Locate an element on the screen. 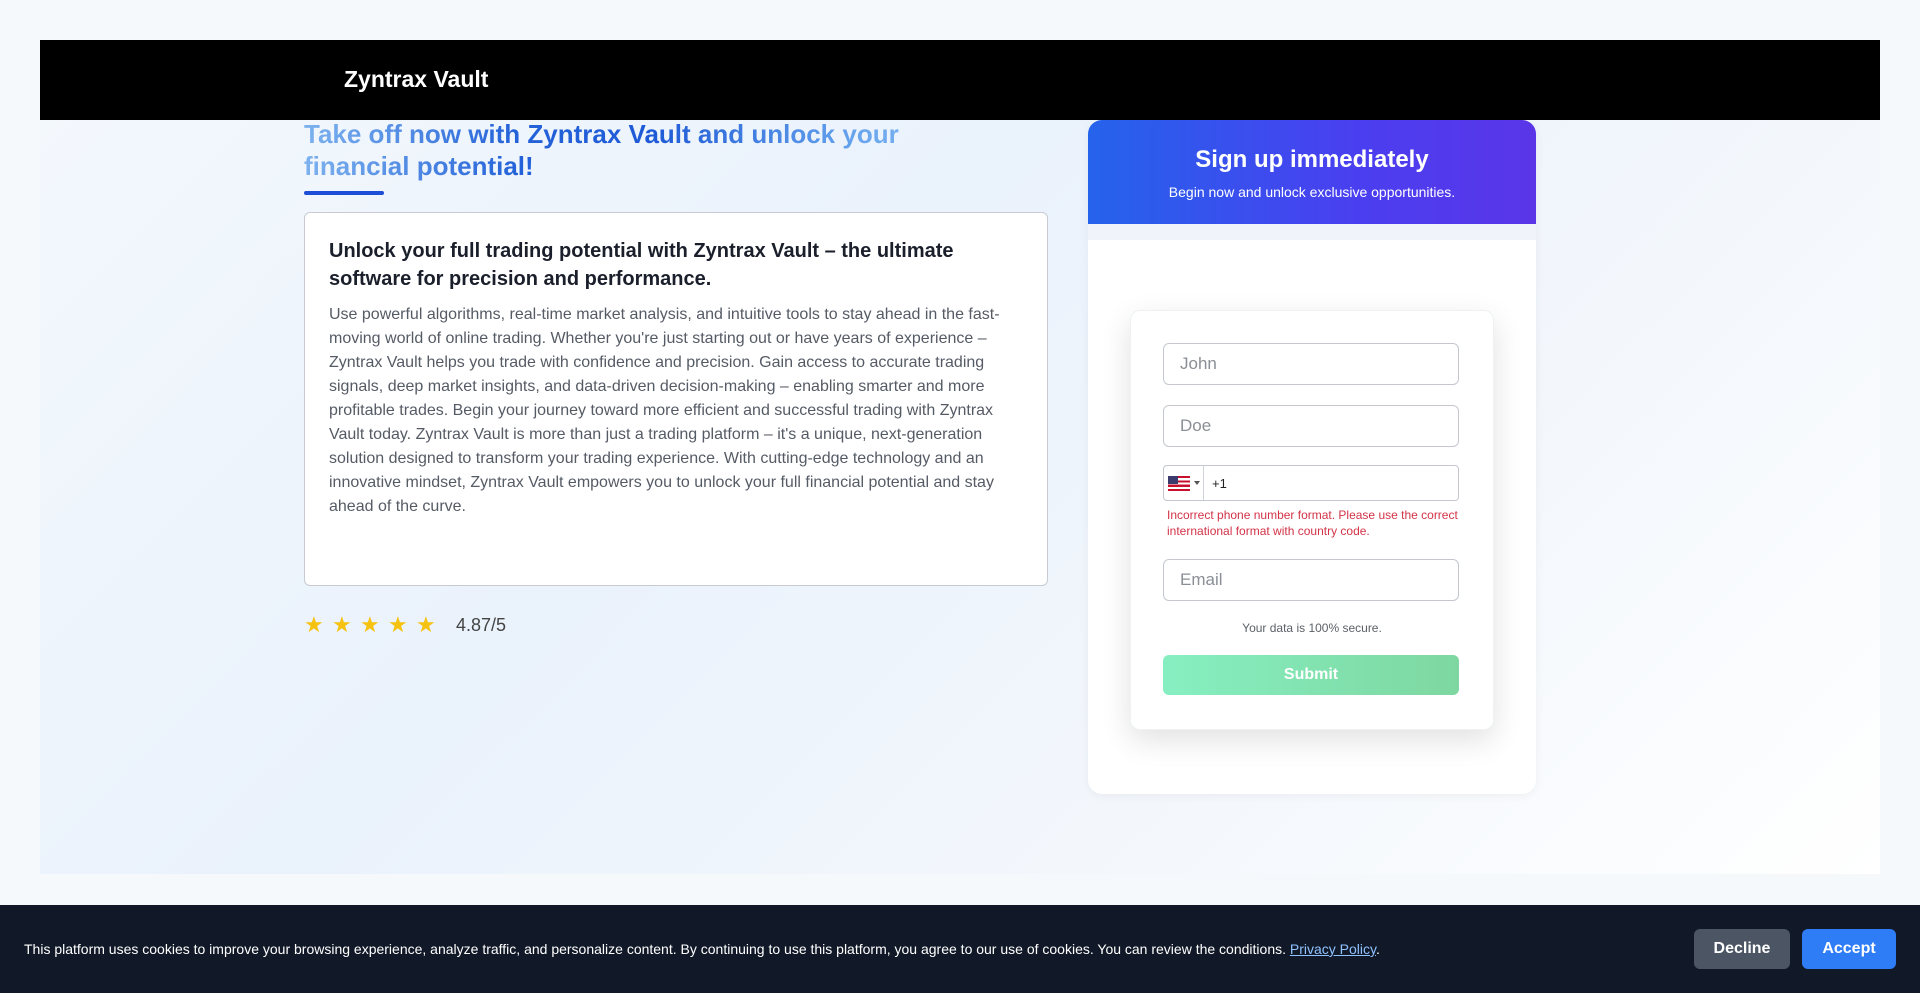 The height and width of the screenshot is (993, 1920). phone-input is located at coordinates (1331, 483).